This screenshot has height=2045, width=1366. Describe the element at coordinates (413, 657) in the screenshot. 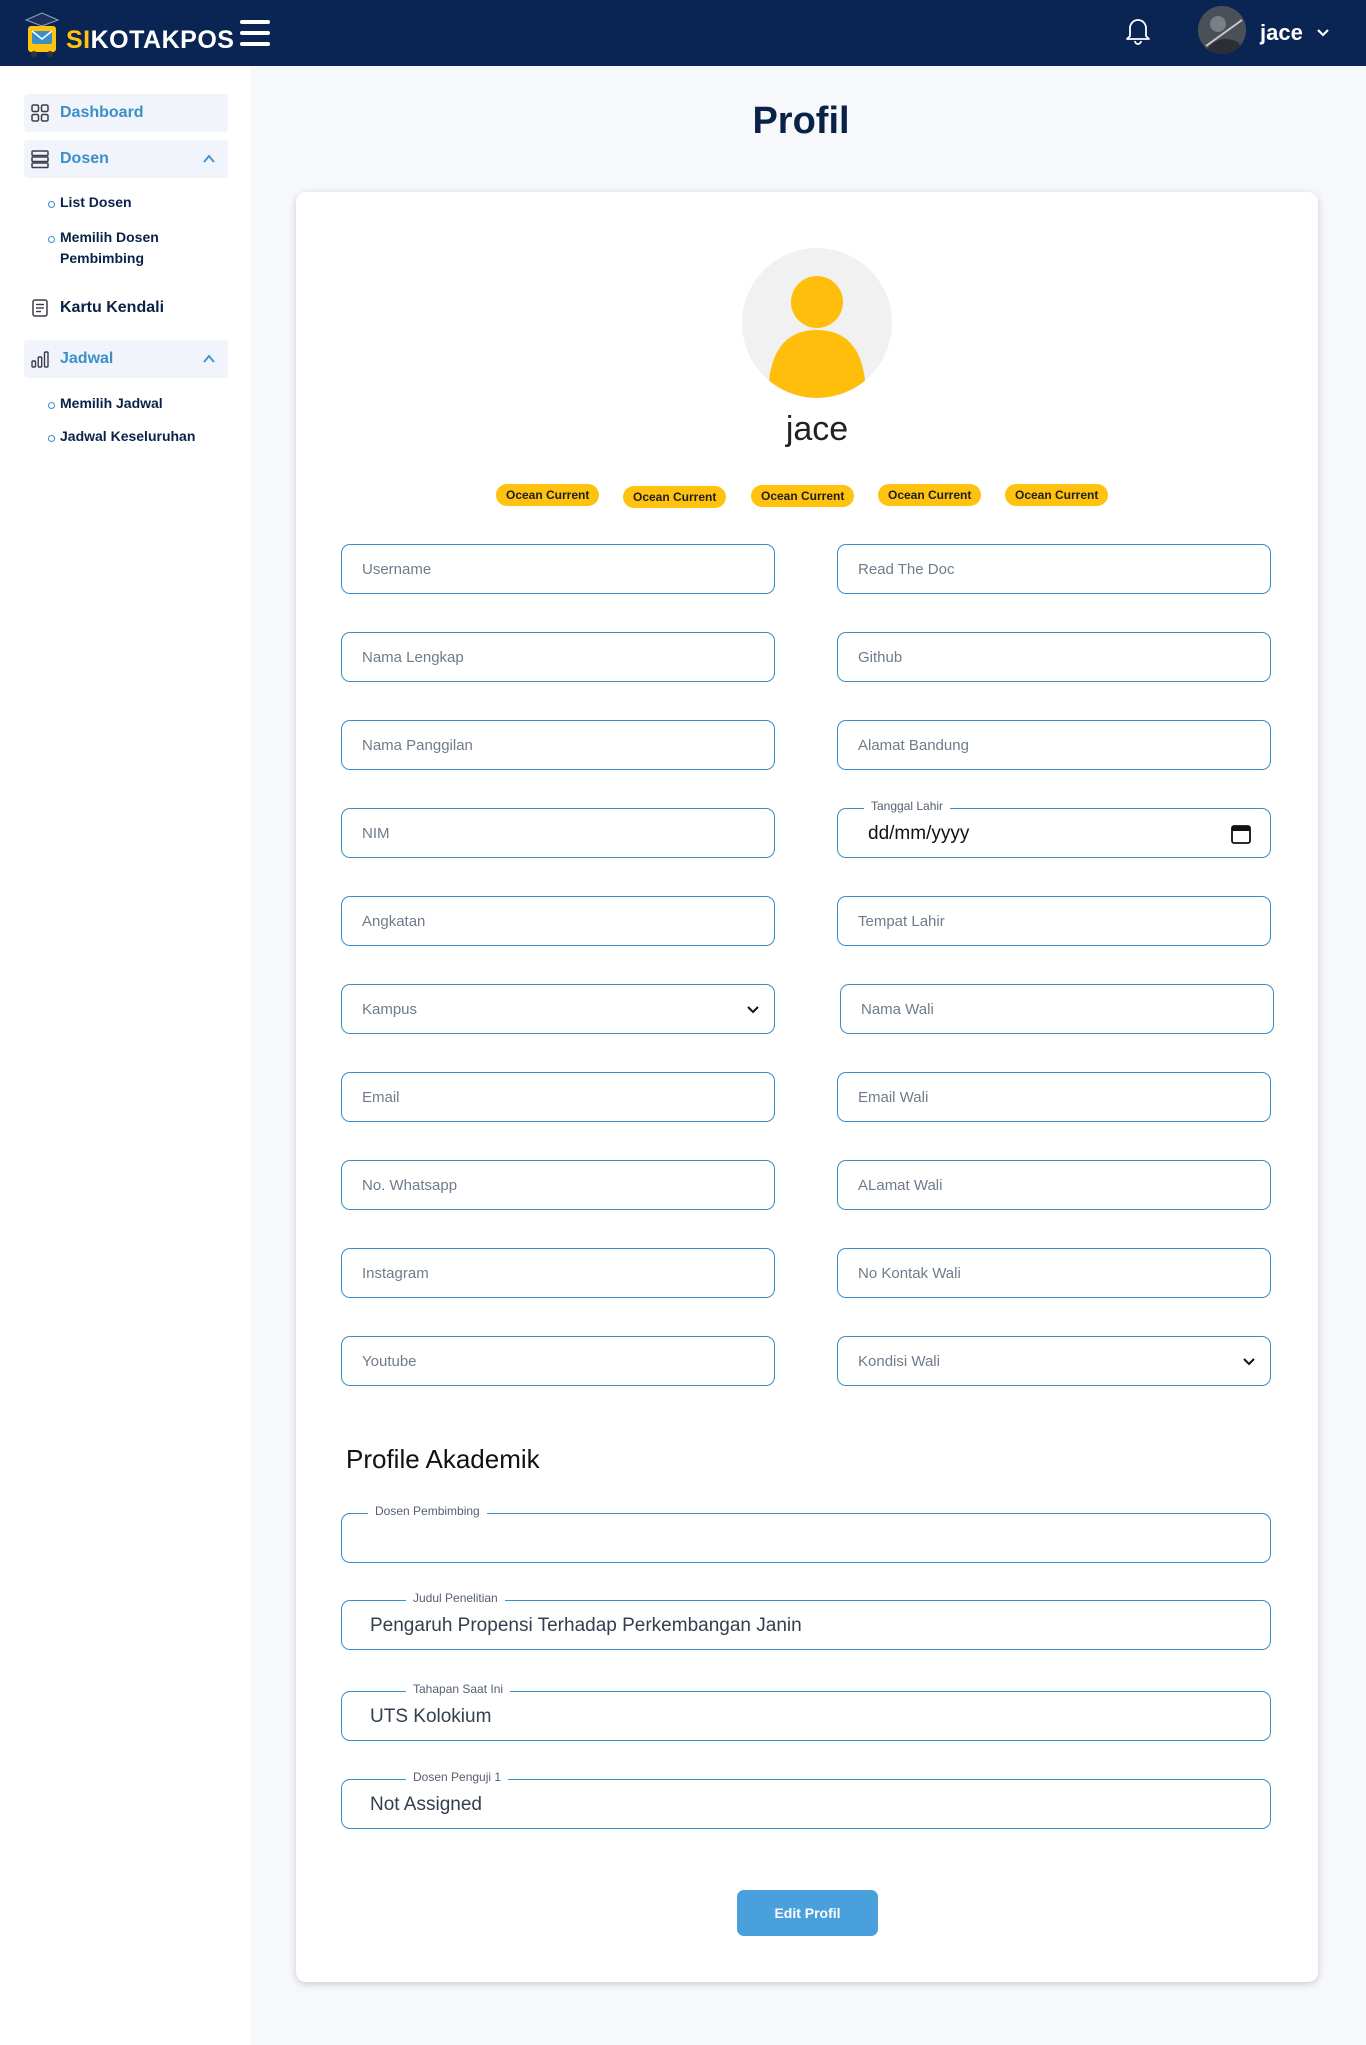

I see `field-placeholder: Nama Lengkap` at that location.